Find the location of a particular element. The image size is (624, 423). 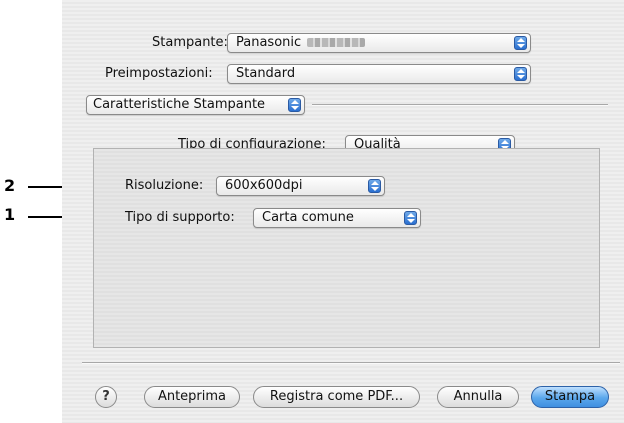

print-button: Stampa is located at coordinates (570, 397).